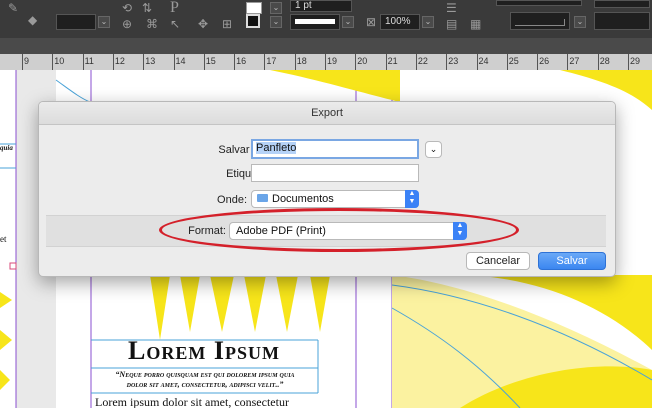 This screenshot has width=652, height=408. I want to click on object-style-dropdown, so click(622, 21).